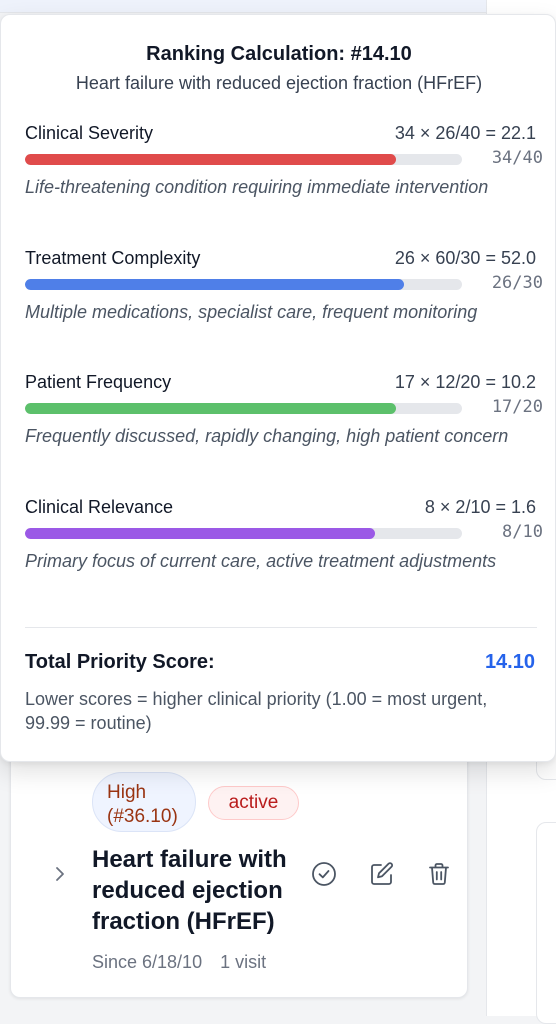 This screenshot has height=1024, width=556. I want to click on chevron-right-icon, so click(60, 874).